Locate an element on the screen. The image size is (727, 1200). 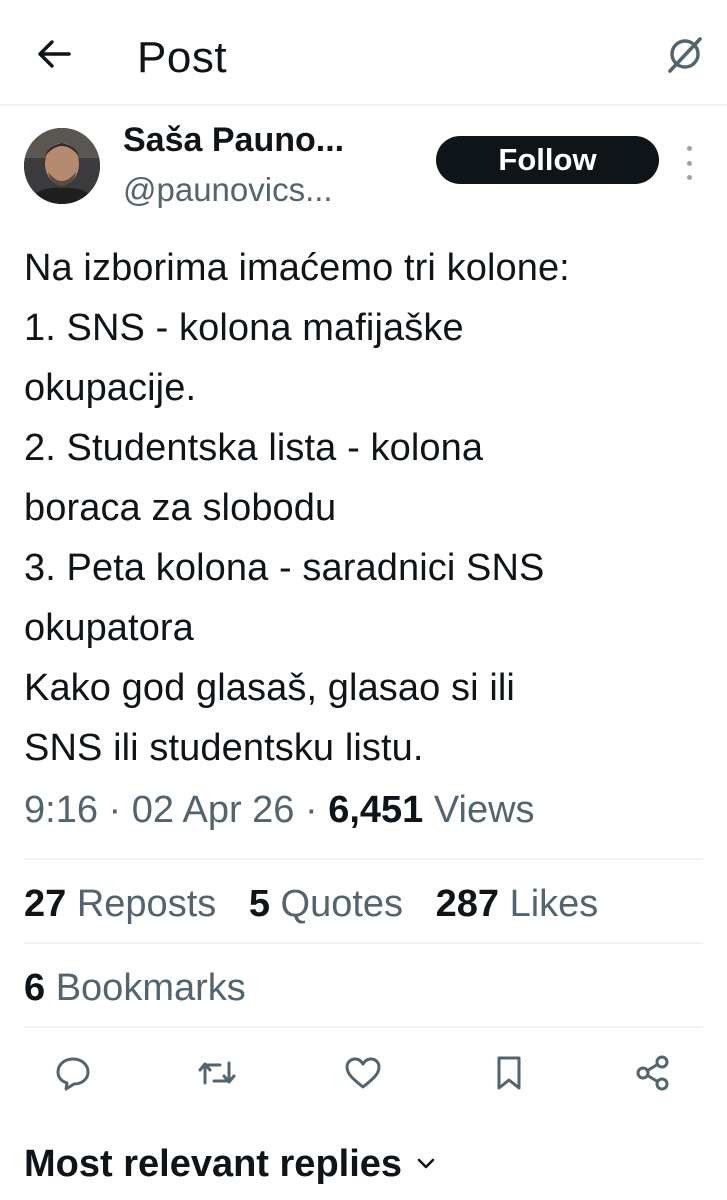
grok-icon is located at coordinates (685, 55).